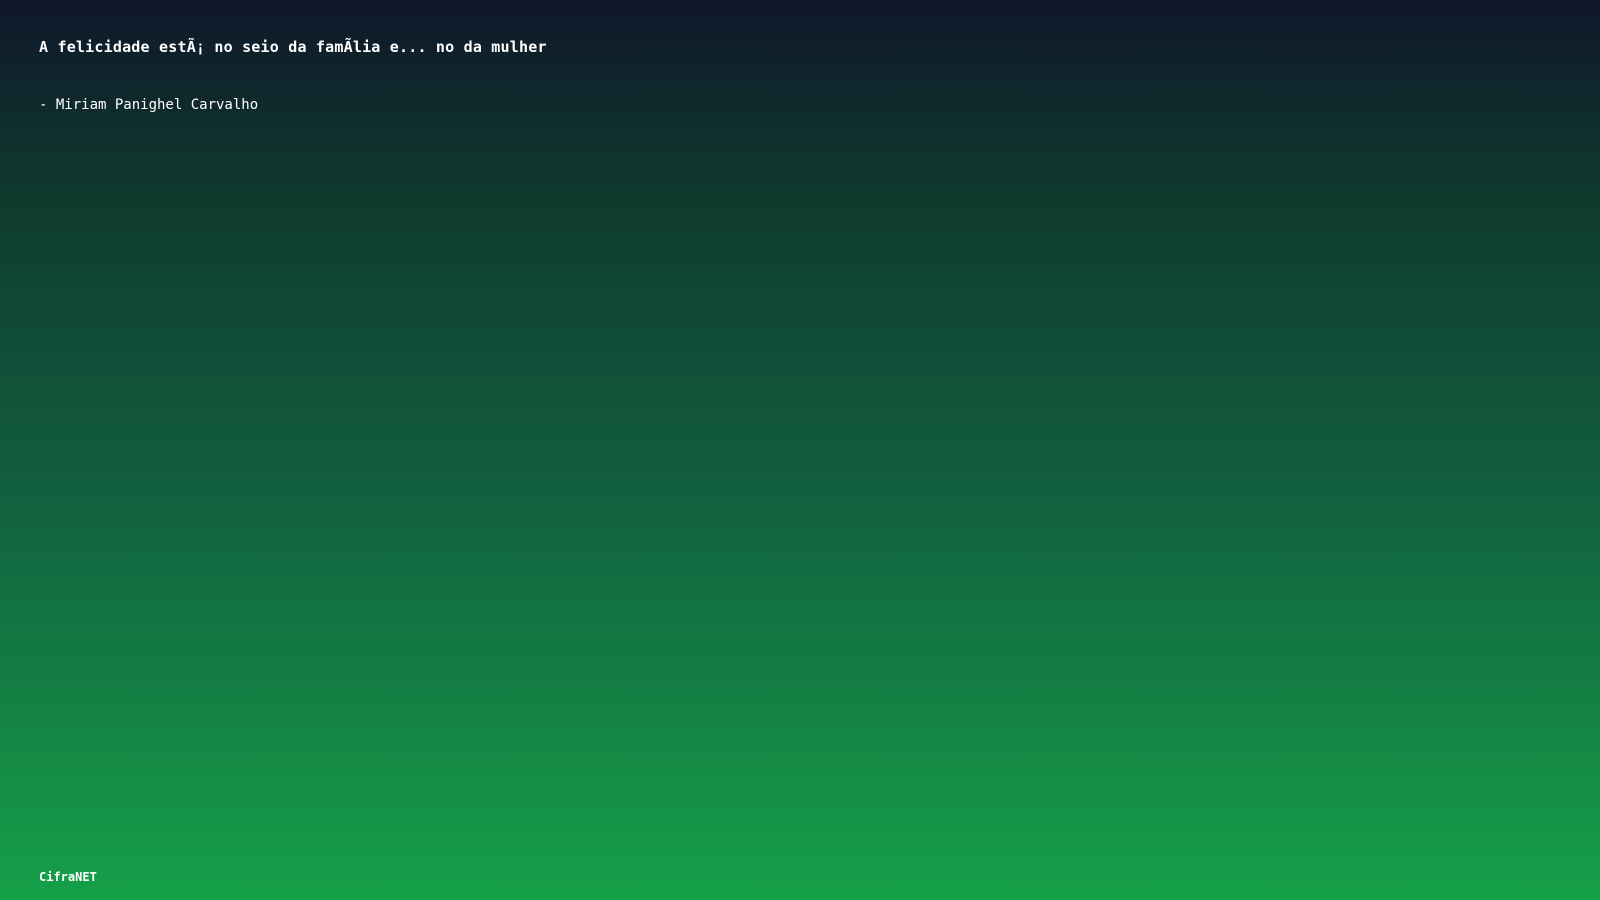 The image size is (1600, 900). I want to click on quote-author: - Miriam Panighel Carvalho, so click(149, 105).